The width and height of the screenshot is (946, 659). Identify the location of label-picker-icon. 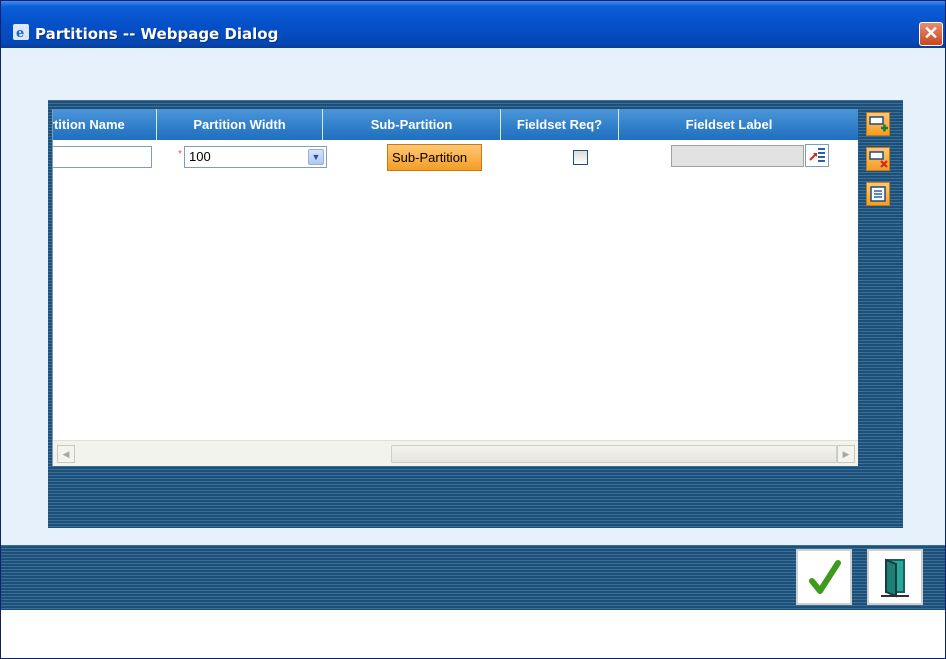
(817, 155).